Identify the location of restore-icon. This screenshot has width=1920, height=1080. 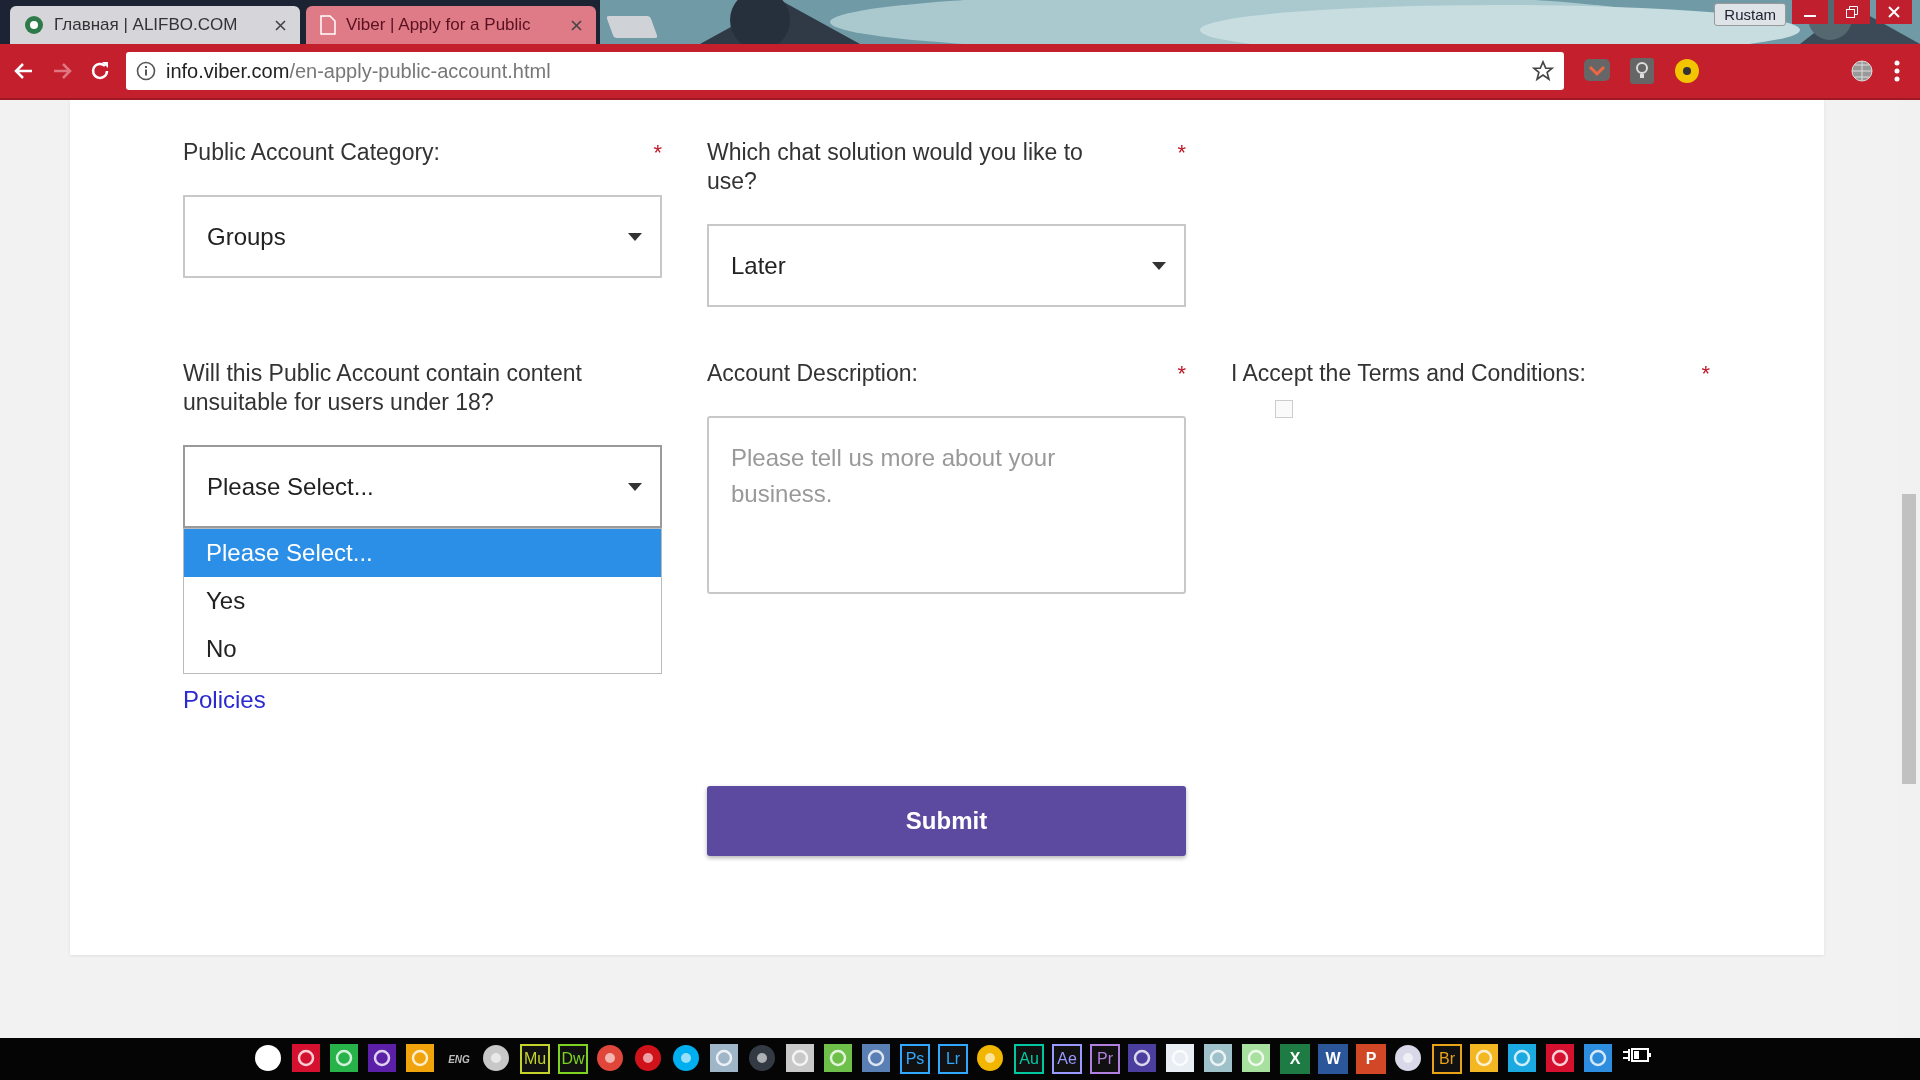
(1852, 12).